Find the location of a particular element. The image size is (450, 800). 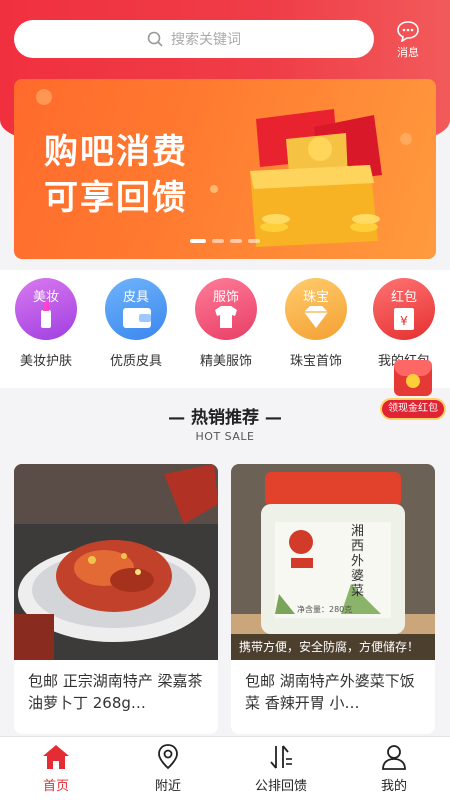

search-bar: 搜索关键词 is located at coordinates (194, 39).